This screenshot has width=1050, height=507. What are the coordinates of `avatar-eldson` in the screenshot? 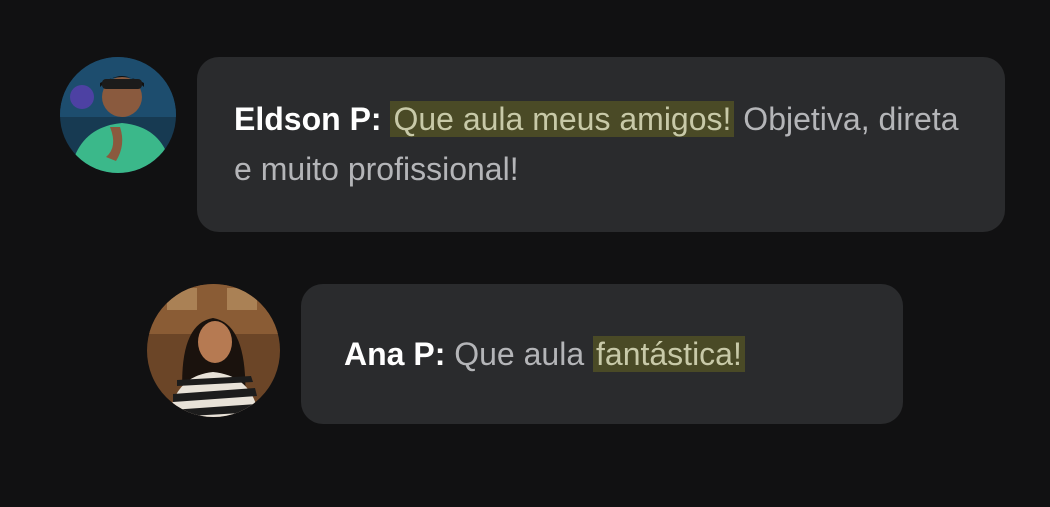 It's located at (118, 115).